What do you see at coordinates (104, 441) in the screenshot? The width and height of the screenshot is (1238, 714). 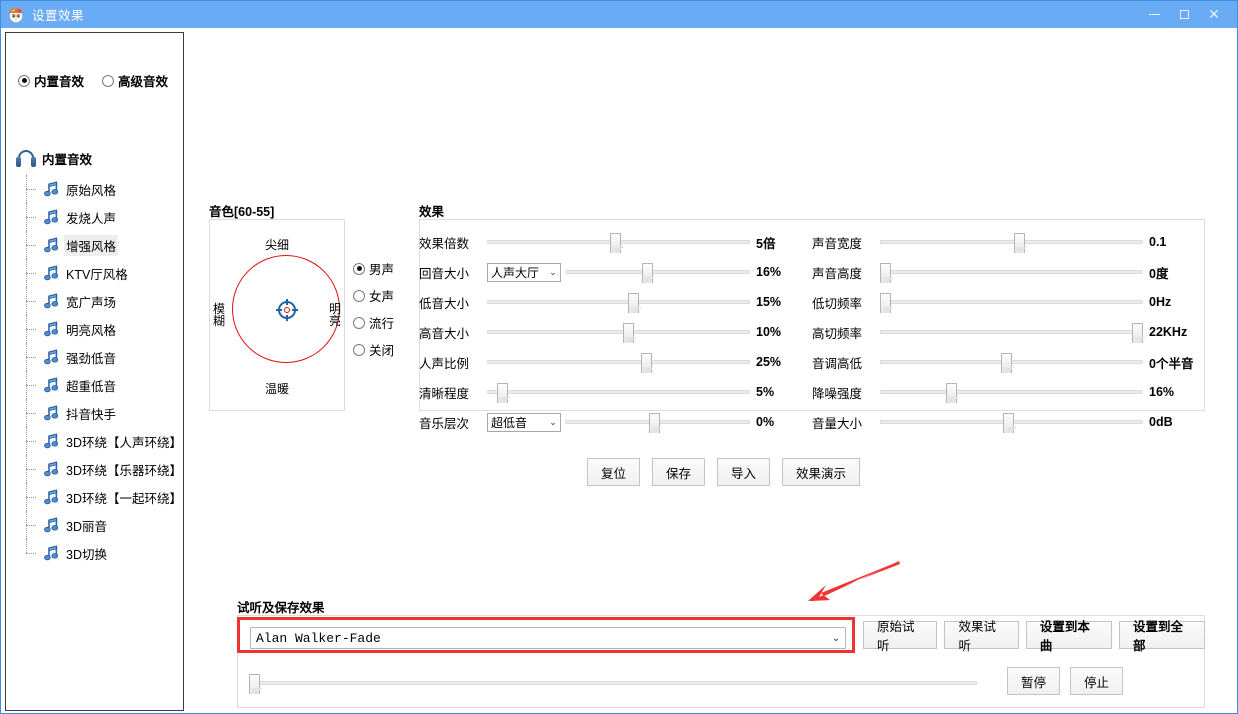 I see `sidebar-item-10: 3D环绕【人声环绕】` at bounding box center [104, 441].